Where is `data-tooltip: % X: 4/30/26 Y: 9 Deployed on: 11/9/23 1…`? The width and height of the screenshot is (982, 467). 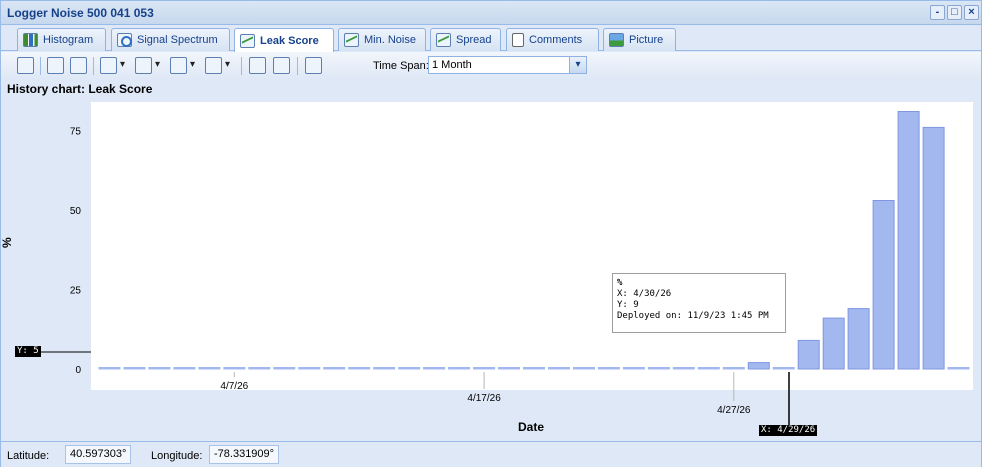
data-tooltip: % X: 4/30/26 Y: 9 Deployed on: 11/9/23 1… is located at coordinates (699, 303).